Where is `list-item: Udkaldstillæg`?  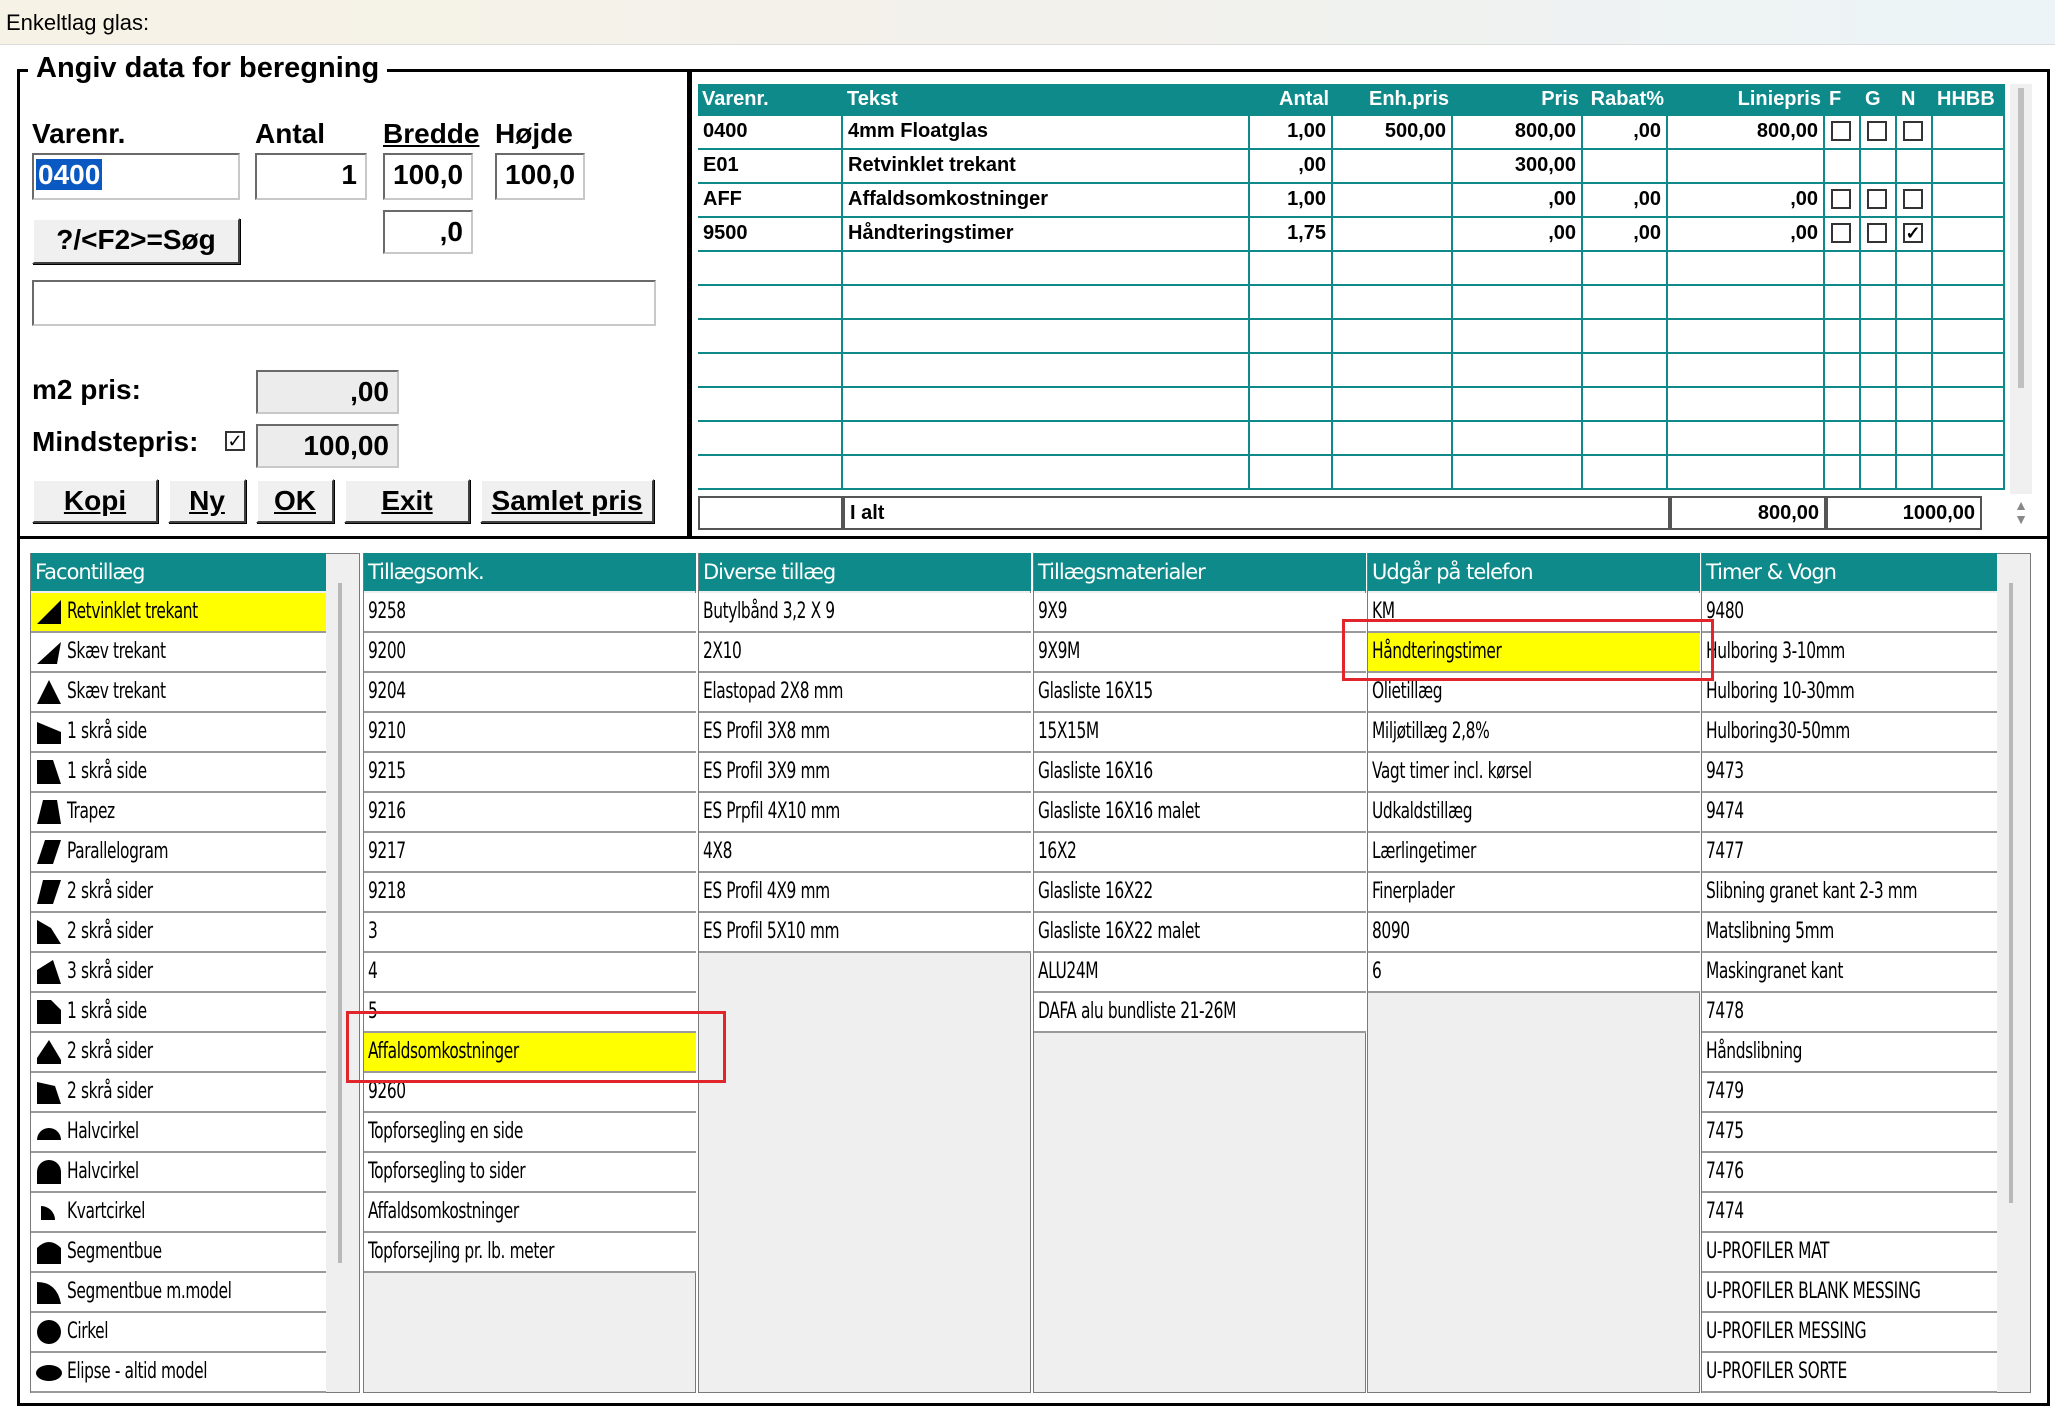 list-item: Udkaldstillæg is located at coordinates (1534, 813).